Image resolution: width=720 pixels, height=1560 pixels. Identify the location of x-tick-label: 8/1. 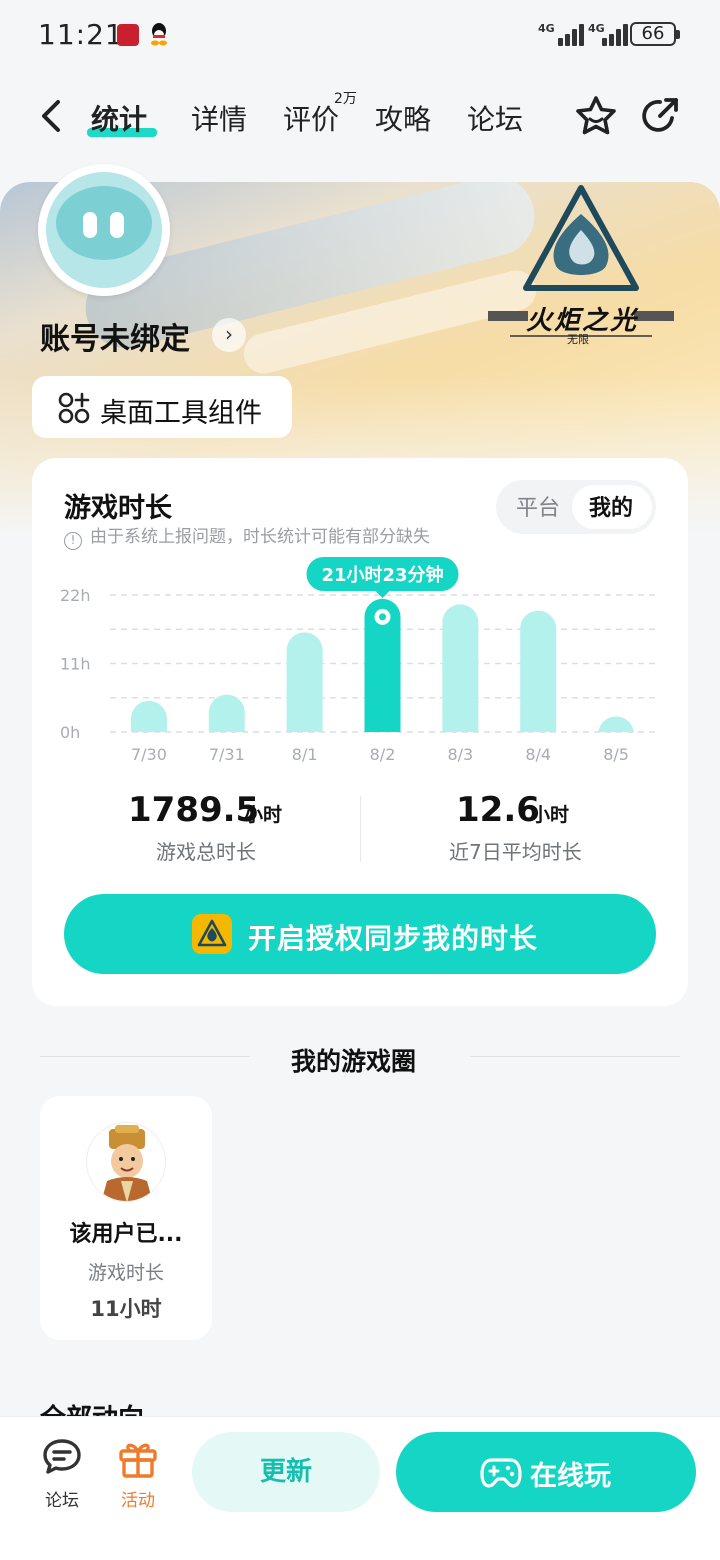
(305, 754).